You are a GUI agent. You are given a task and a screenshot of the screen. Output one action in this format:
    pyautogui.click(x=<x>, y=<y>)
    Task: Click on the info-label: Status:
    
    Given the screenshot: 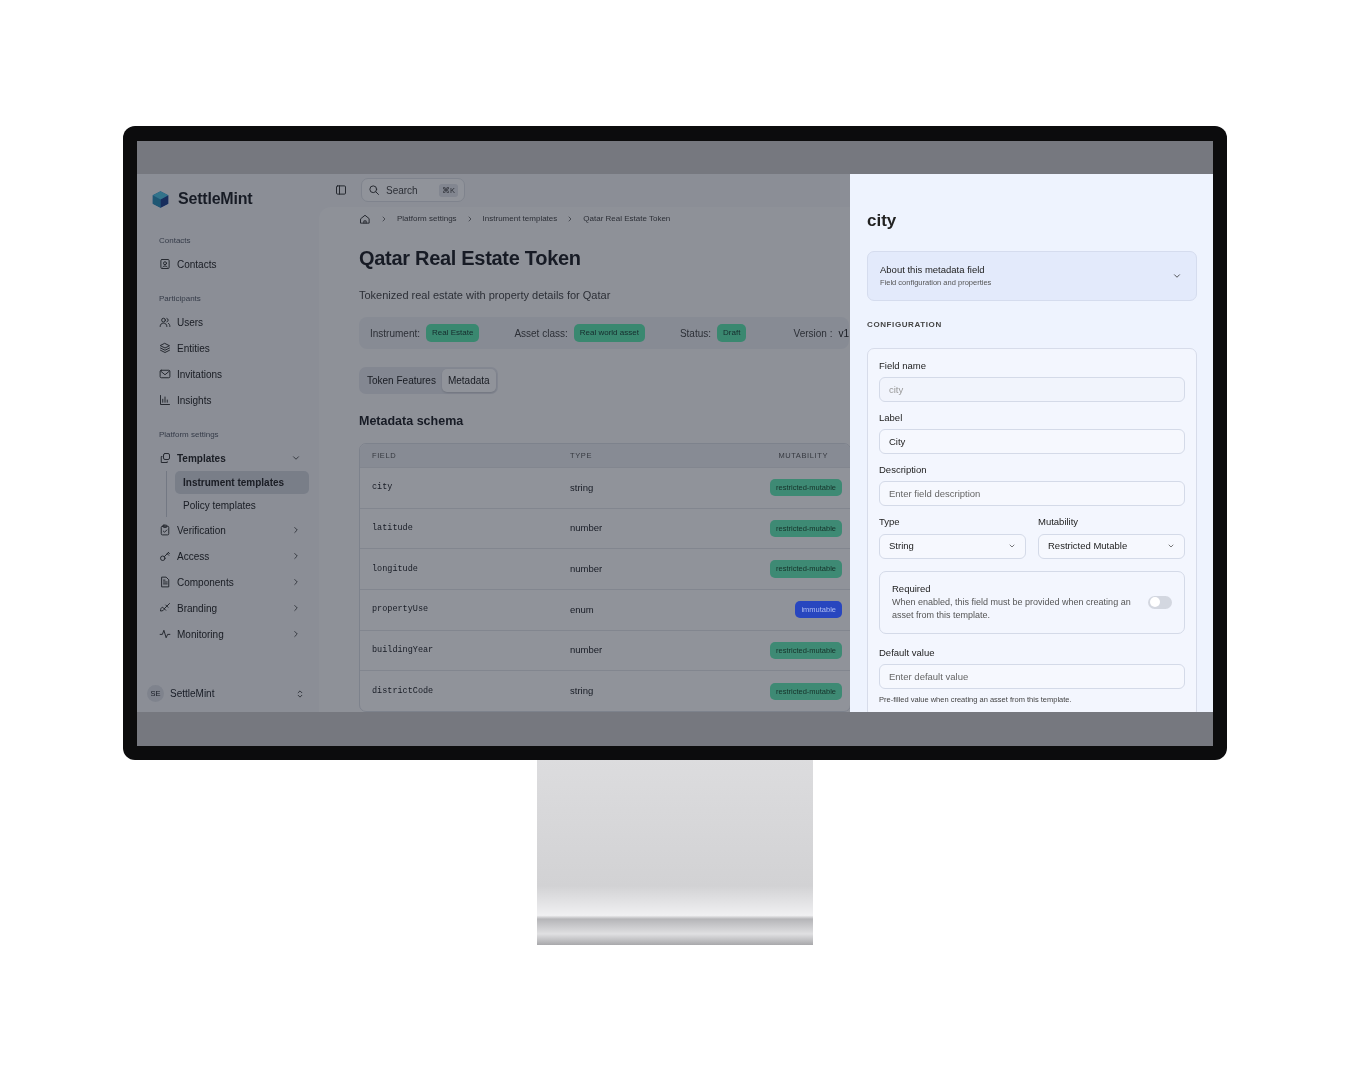 What is the action you would take?
    pyautogui.click(x=695, y=333)
    